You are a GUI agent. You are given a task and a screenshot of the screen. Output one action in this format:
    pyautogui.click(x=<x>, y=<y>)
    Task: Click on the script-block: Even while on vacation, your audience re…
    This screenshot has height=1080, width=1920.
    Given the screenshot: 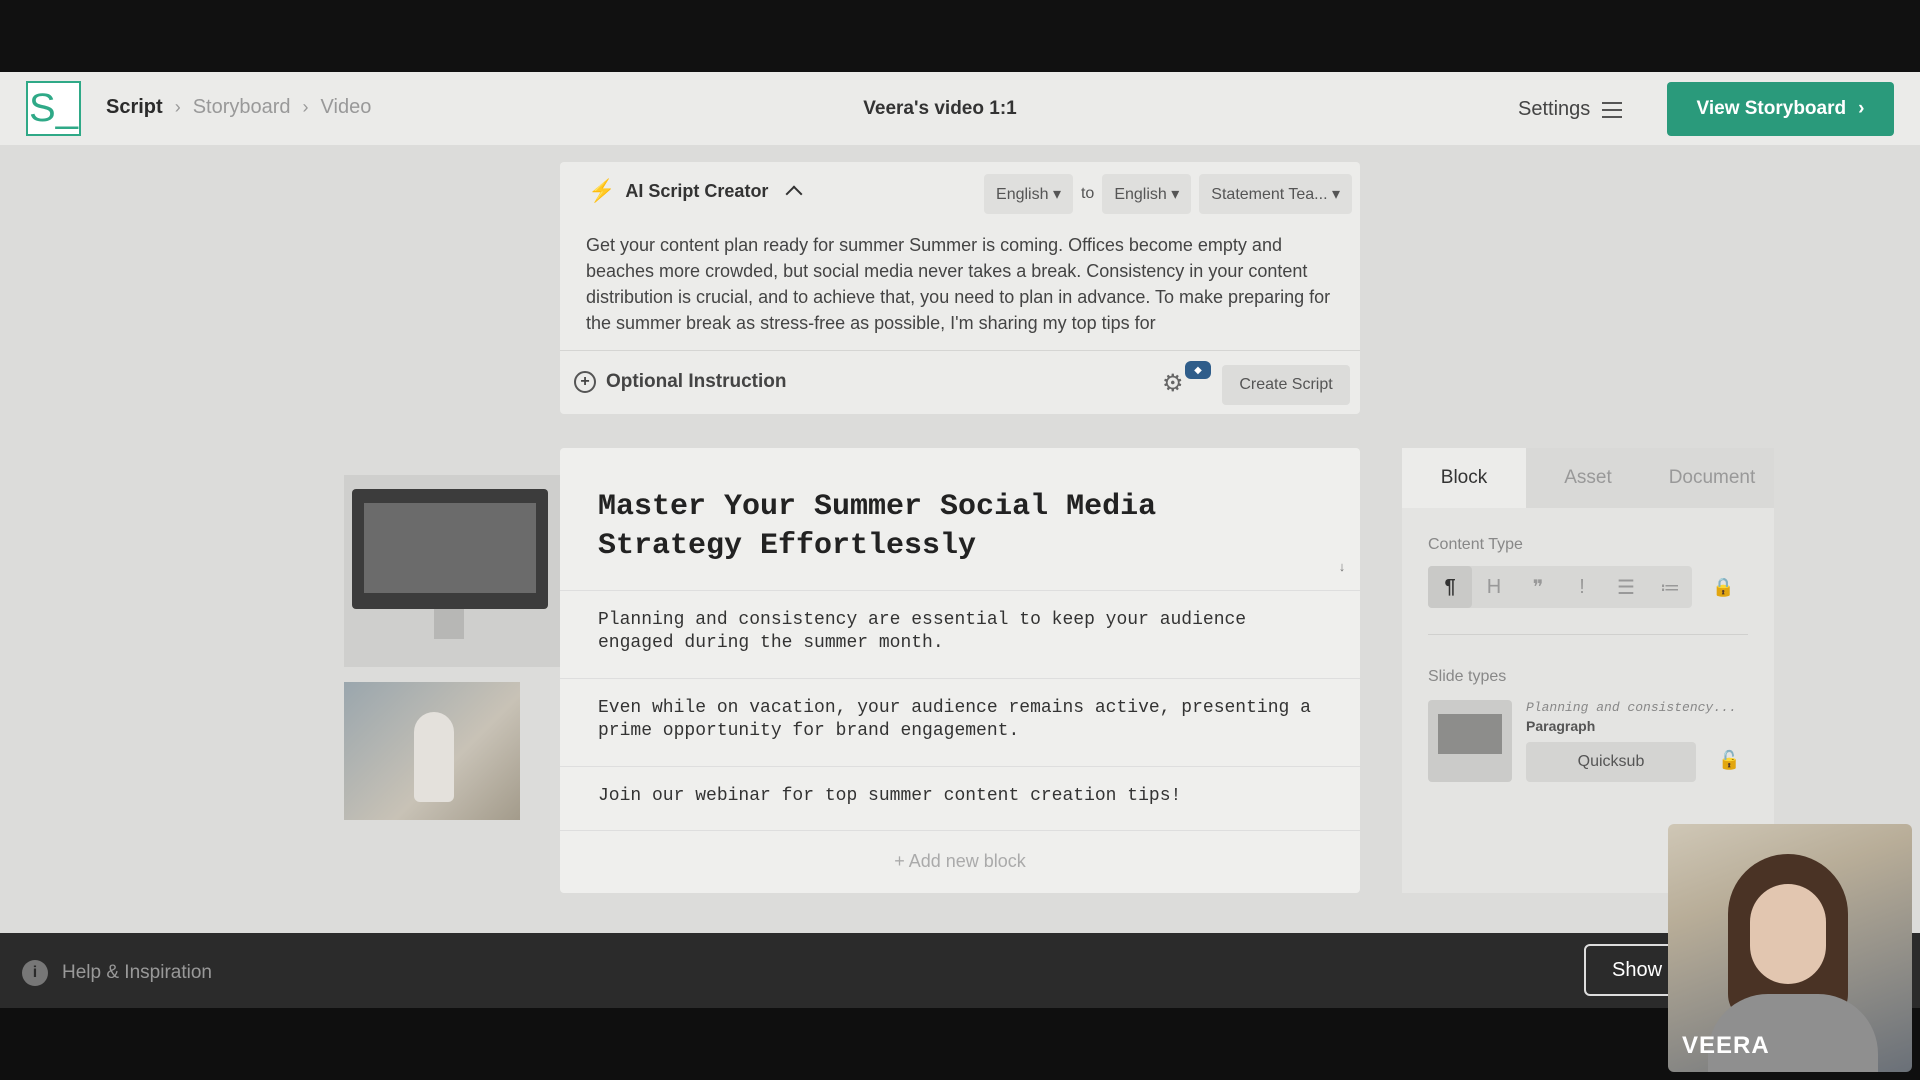 What is the action you would take?
    pyautogui.click(x=960, y=722)
    